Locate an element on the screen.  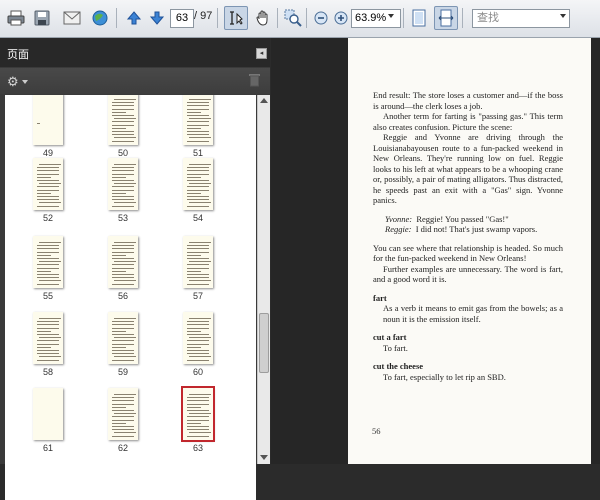
thumbnail-label: 52 is located at coordinates (47, 218).